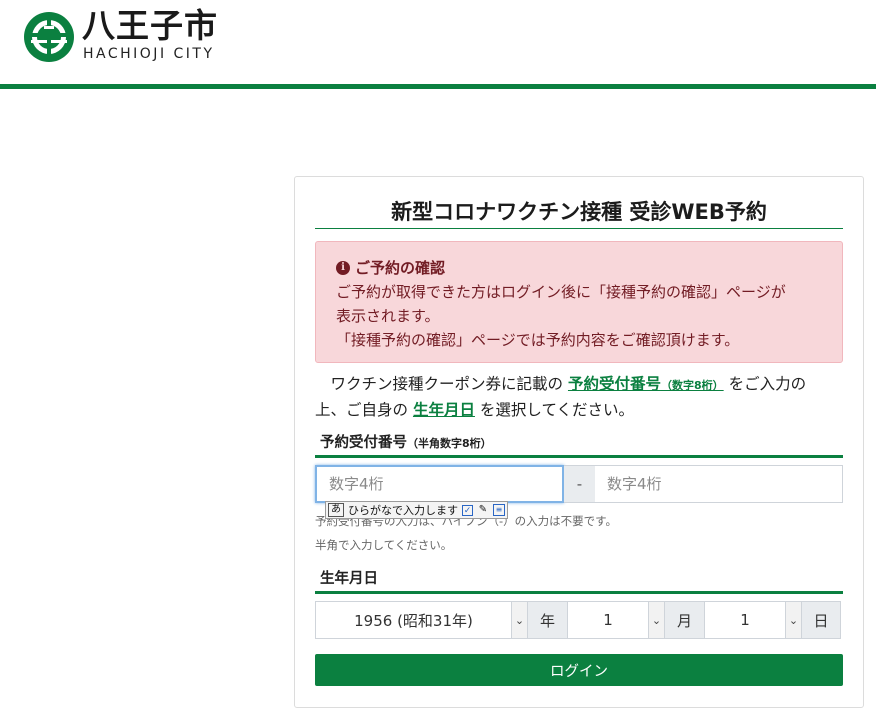 Image resolution: width=876 pixels, height=720 pixels. Describe the element at coordinates (447, 384) in the screenshot. I see `intro-part-1: ワクチン接種クーポン券に記載の` at that location.